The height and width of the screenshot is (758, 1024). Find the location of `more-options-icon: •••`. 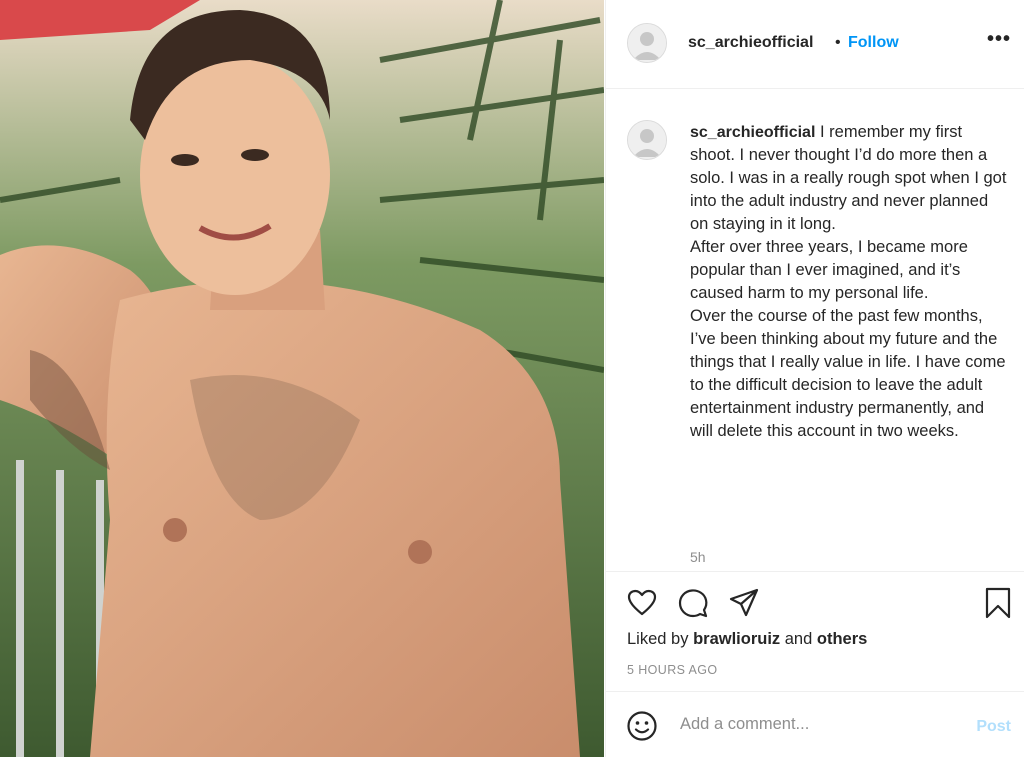

more-options-icon: ••• is located at coordinates (999, 39).